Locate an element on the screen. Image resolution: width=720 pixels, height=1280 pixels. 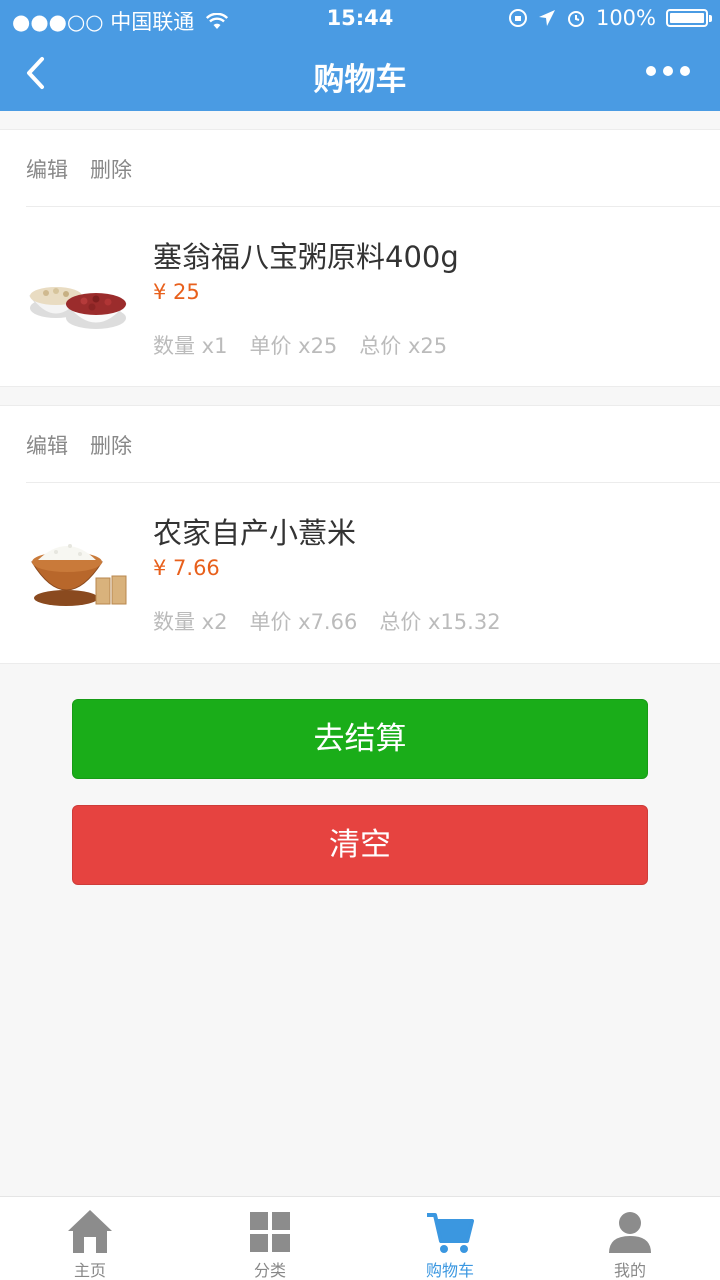
tab-cart: 购物车 is located at coordinates (450, 1238).